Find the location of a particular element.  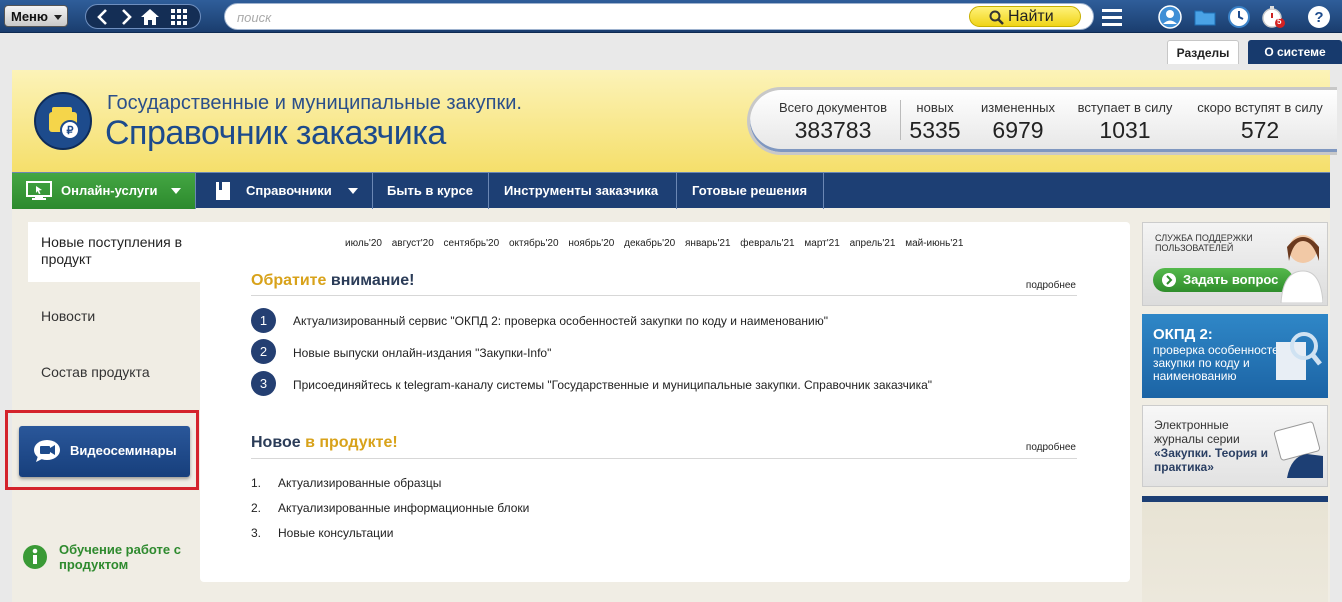

stat-label: измененных is located at coordinates (1017, 107).